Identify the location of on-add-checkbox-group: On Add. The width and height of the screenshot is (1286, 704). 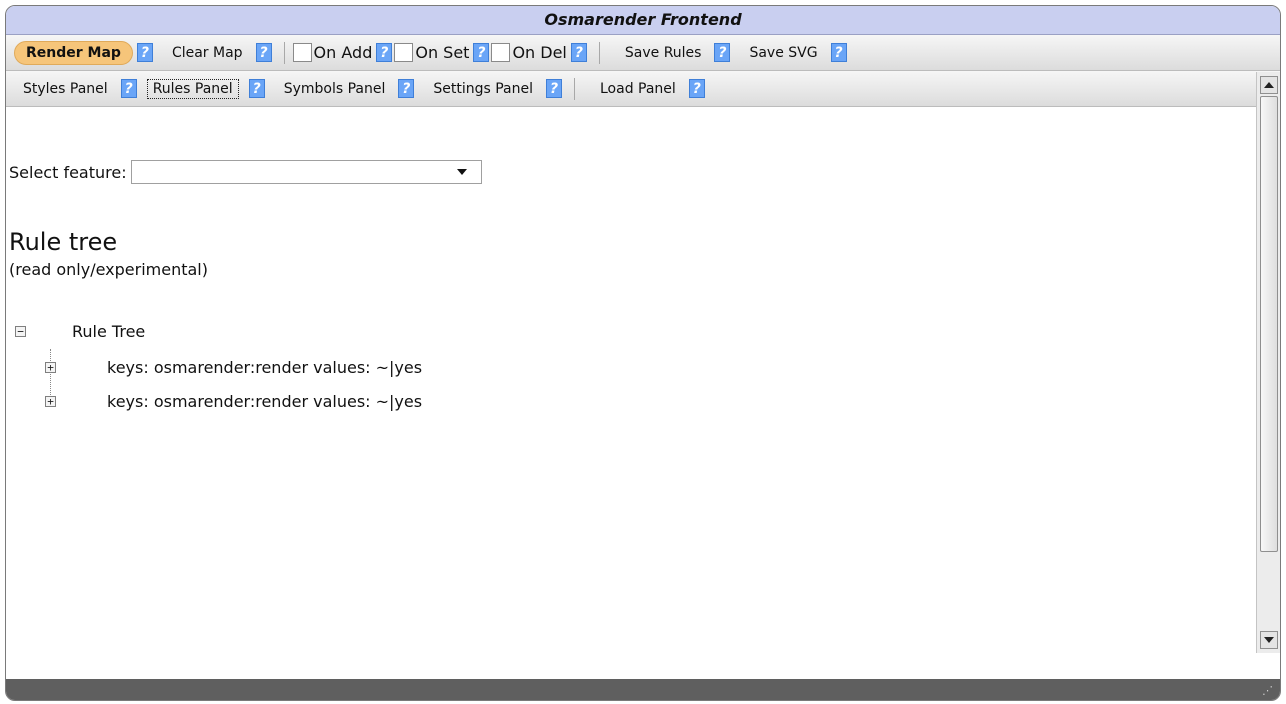
(332, 52).